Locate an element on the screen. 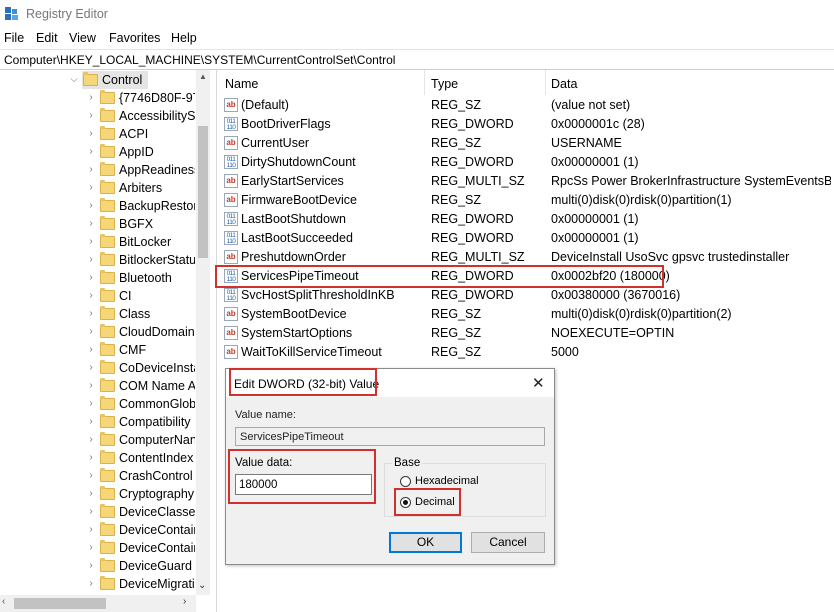  scroll-right-arrow-icon: › is located at coordinates (184, 601).